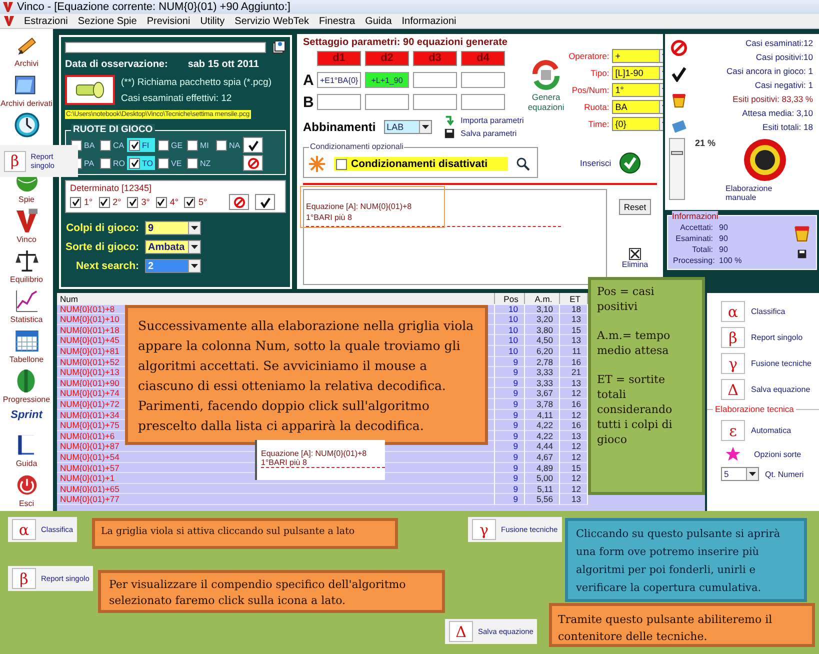 This screenshot has width=819, height=654. Describe the element at coordinates (271, 591) in the screenshot. I see `annotation-note: Per visualizzare il compendio specifico dell'algoritmo selezionato faremo click sulla icona a lato.` at that location.